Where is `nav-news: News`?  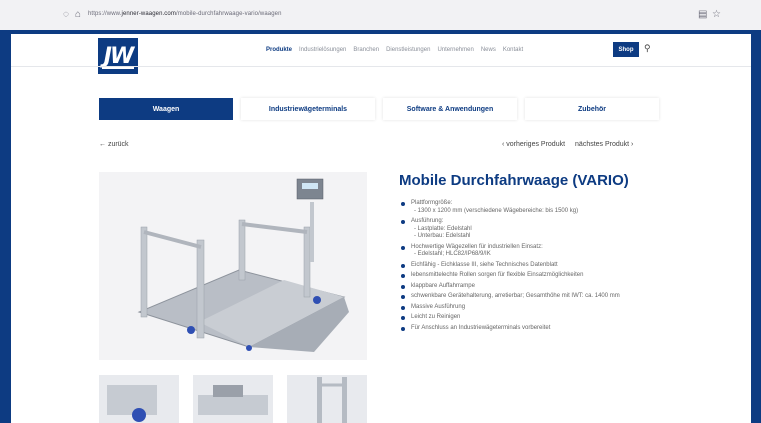
nav-news: News is located at coordinates (488, 50).